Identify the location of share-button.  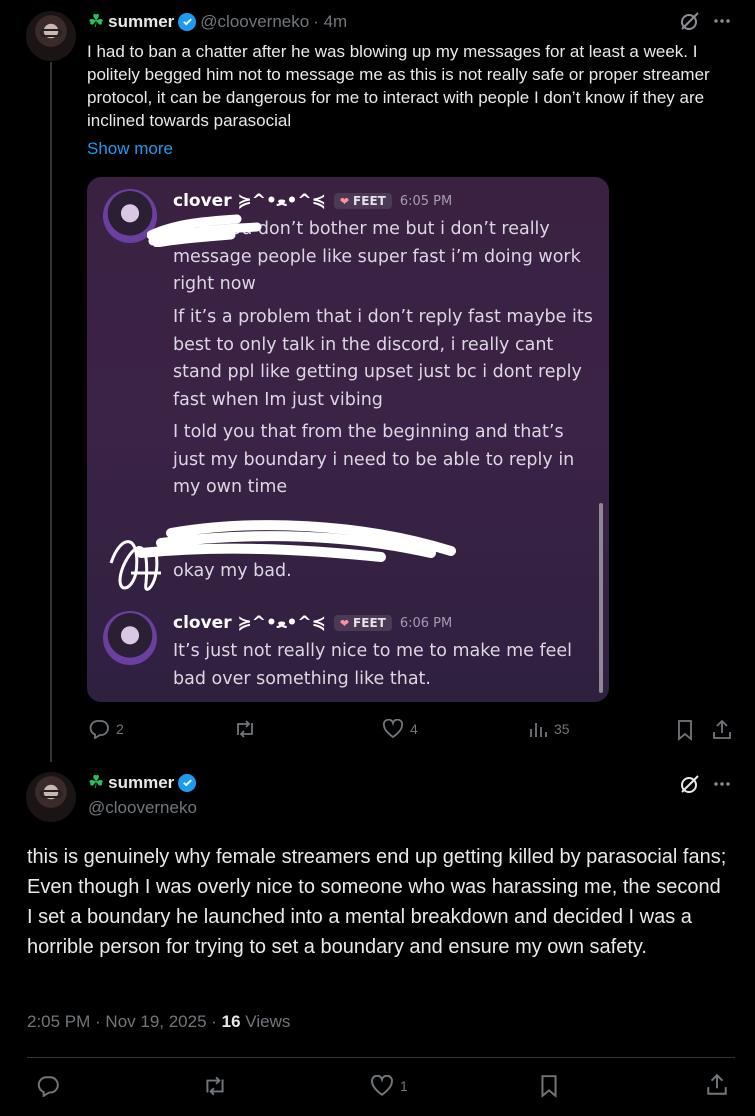
(722, 730).